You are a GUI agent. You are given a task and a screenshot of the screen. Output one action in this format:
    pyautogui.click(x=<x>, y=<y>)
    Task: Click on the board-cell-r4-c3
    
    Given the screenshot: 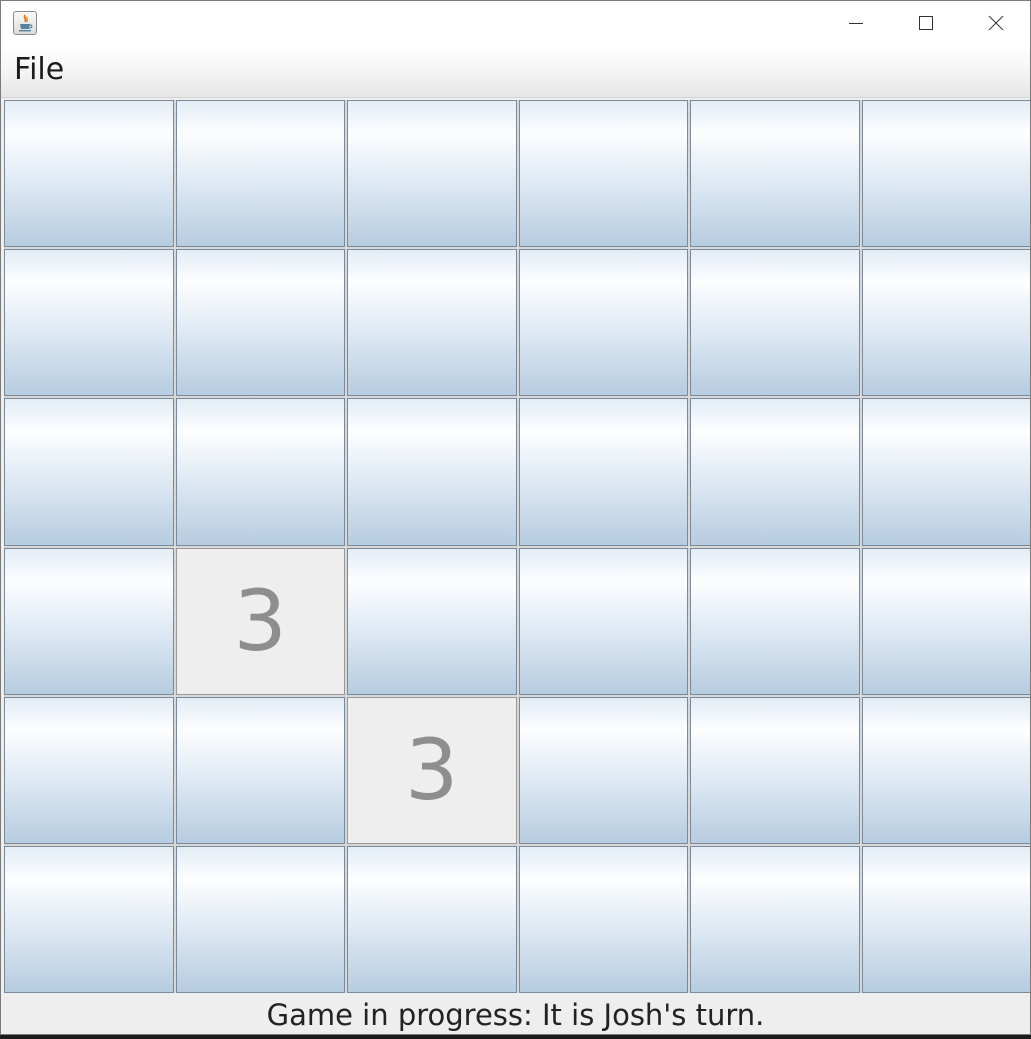 What is the action you would take?
    pyautogui.click(x=603, y=770)
    